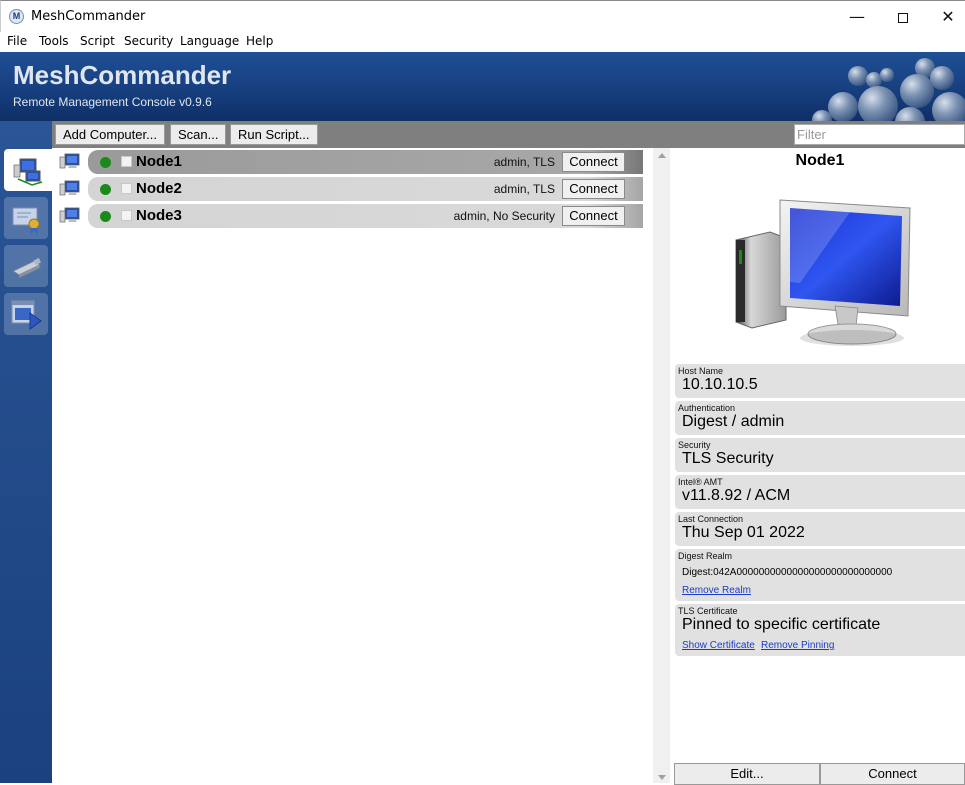 This screenshot has width=965, height=785. Describe the element at coordinates (787, 572) in the screenshot. I see `digest-realm-value: Digest:042A0000000000000000000000000000` at that location.